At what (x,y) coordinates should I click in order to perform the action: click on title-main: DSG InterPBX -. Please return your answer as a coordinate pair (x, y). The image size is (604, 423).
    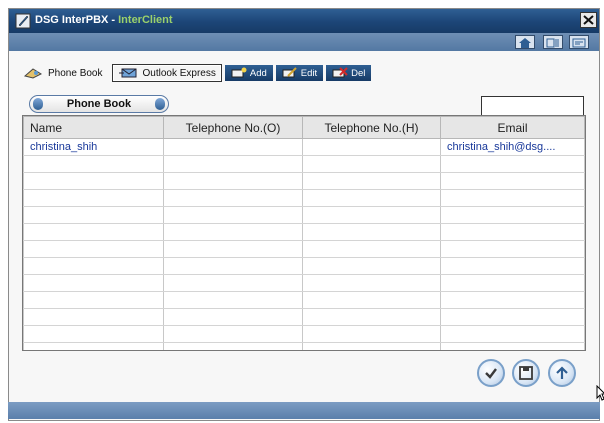
    Looking at the image, I should click on (77, 20).